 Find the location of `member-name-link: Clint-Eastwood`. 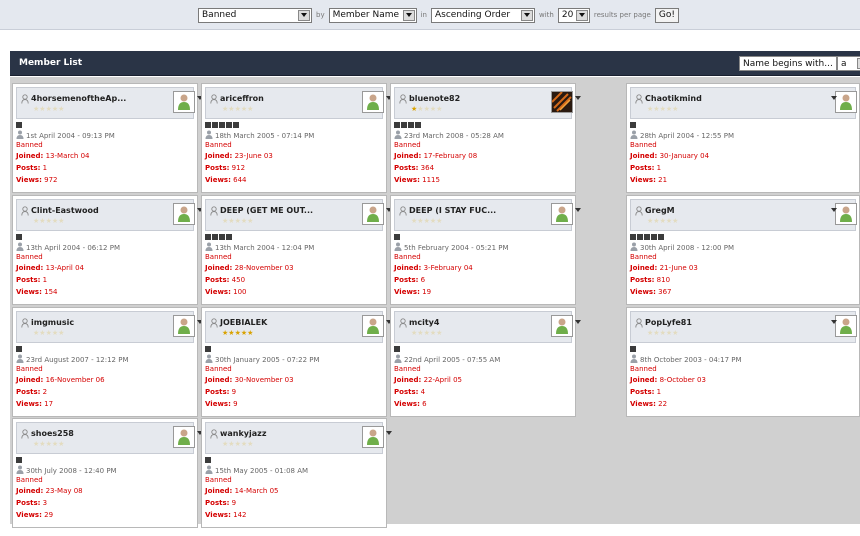

member-name-link: Clint-Eastwood is located at coordinates (65, 210).